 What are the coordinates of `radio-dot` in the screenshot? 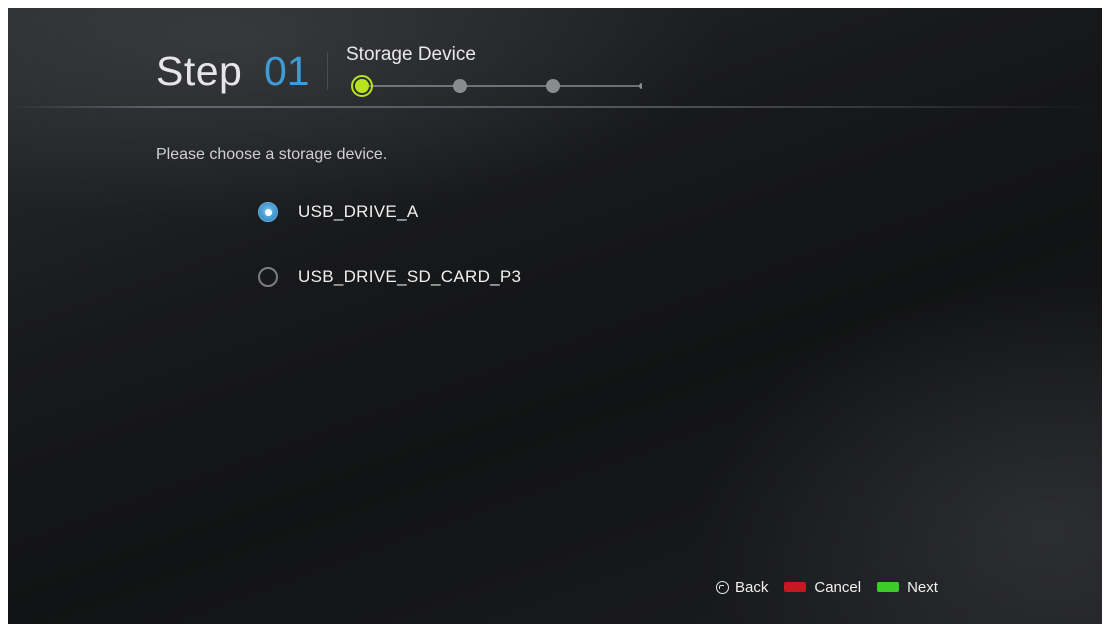 It's located at (268, 212).